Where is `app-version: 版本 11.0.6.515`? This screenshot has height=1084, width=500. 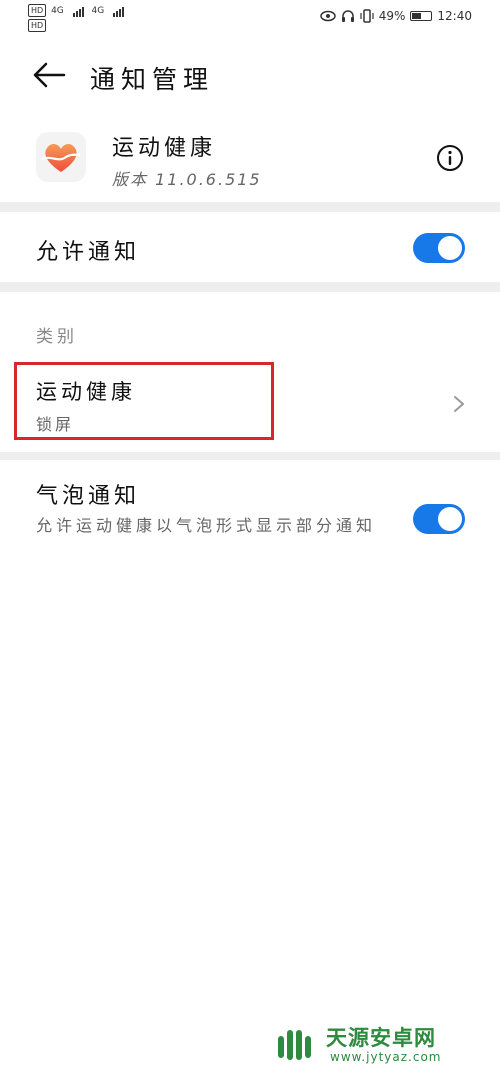 app-version: 版本 11.0.6.515 is located at coordinates (187, 179).